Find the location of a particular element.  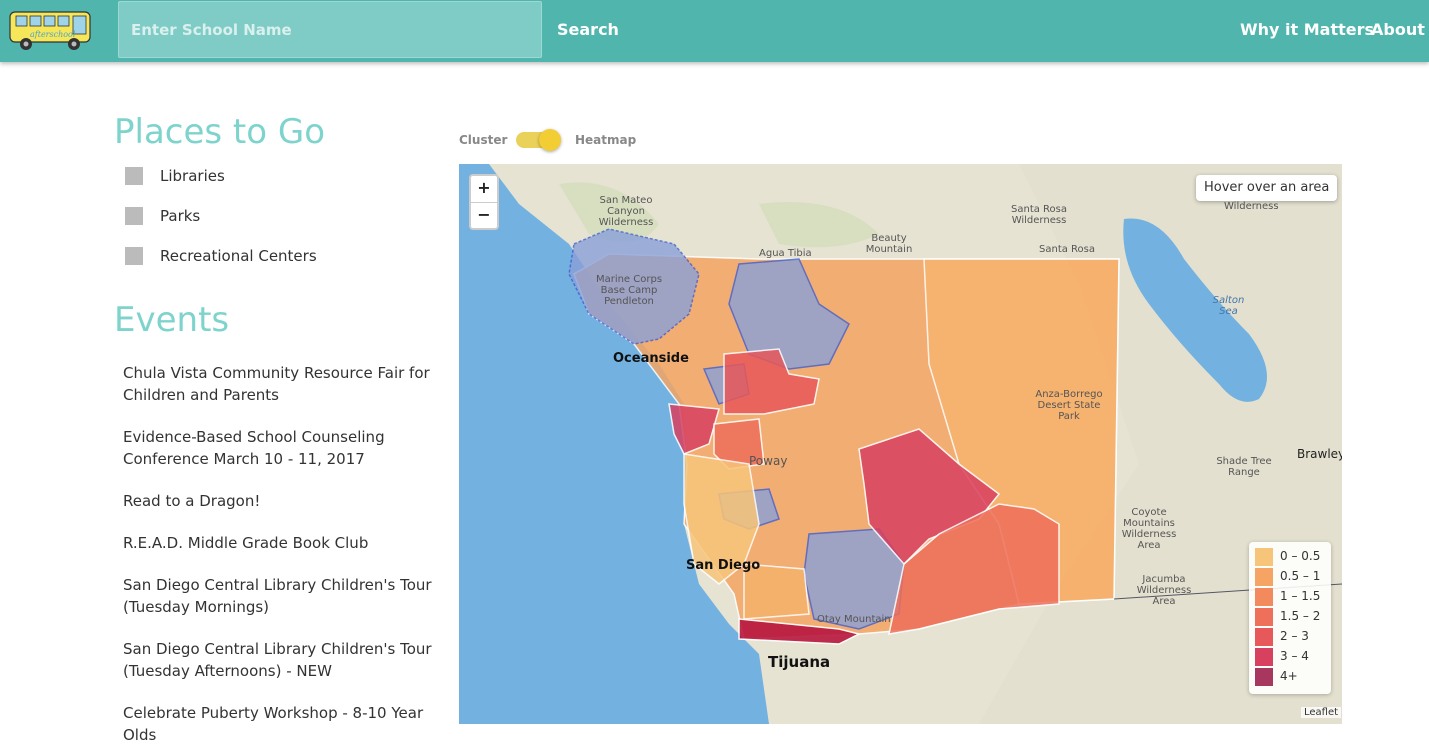

legend-row: 2 – 3 is located at coordinates (1290, 636).